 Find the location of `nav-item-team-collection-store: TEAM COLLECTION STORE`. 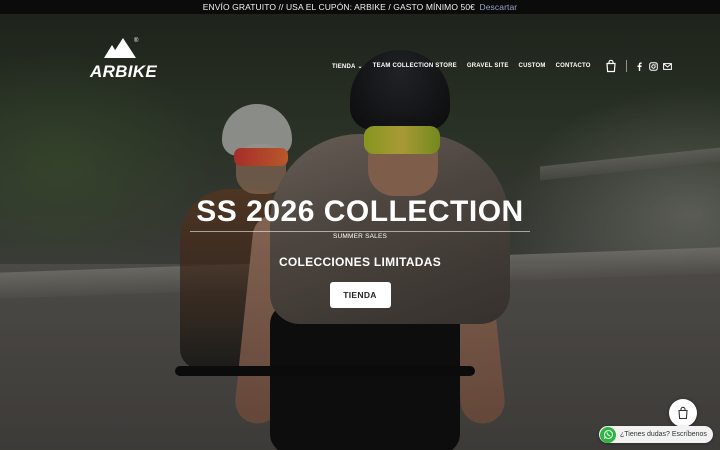

nav-item-team-collection-store: TEAM COLLECTION STORE is located at coordinates (415, 66).